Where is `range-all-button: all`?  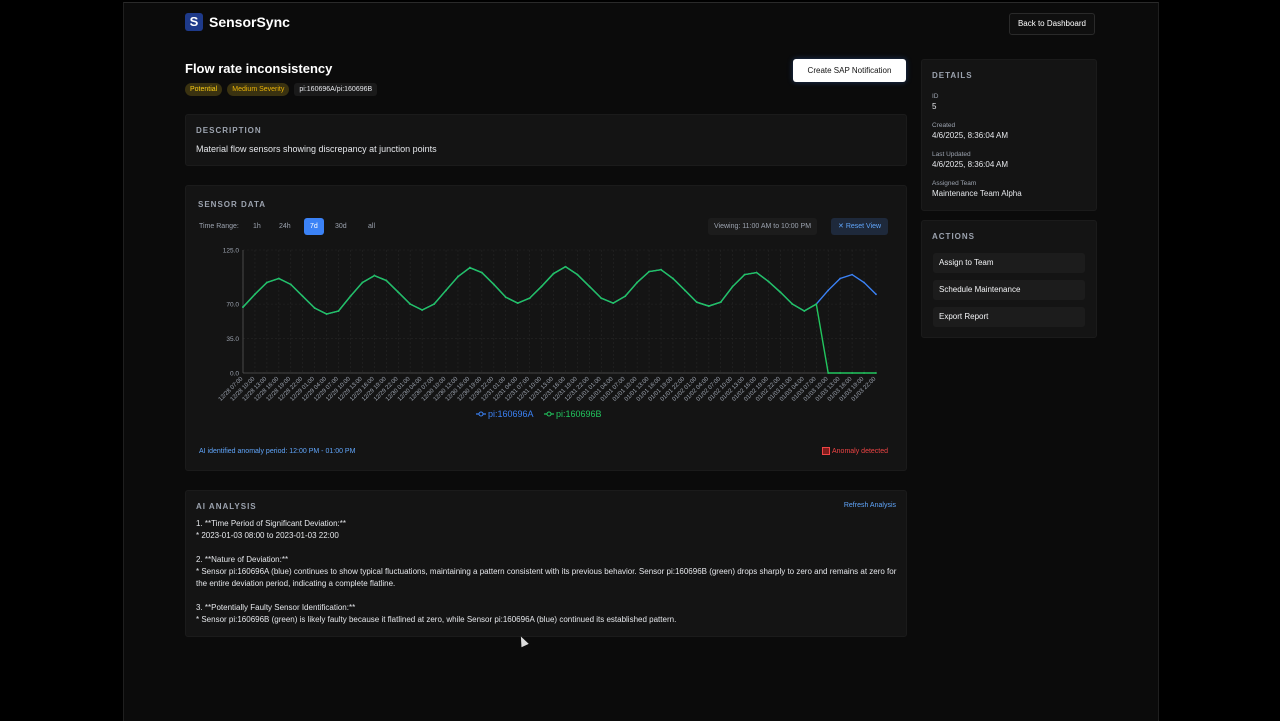
range-all-button: all is located at coordinates (371, 226).